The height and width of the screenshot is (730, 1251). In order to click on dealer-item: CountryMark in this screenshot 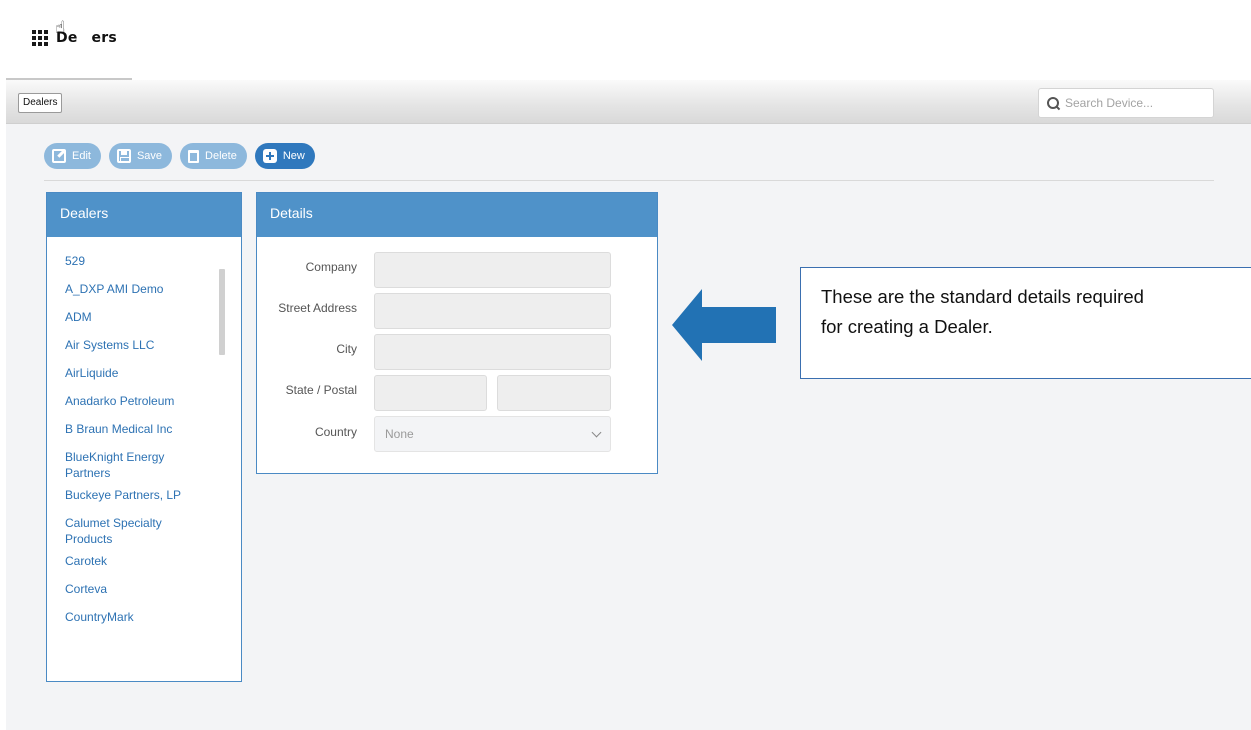, I will do `click(135, 617)`.